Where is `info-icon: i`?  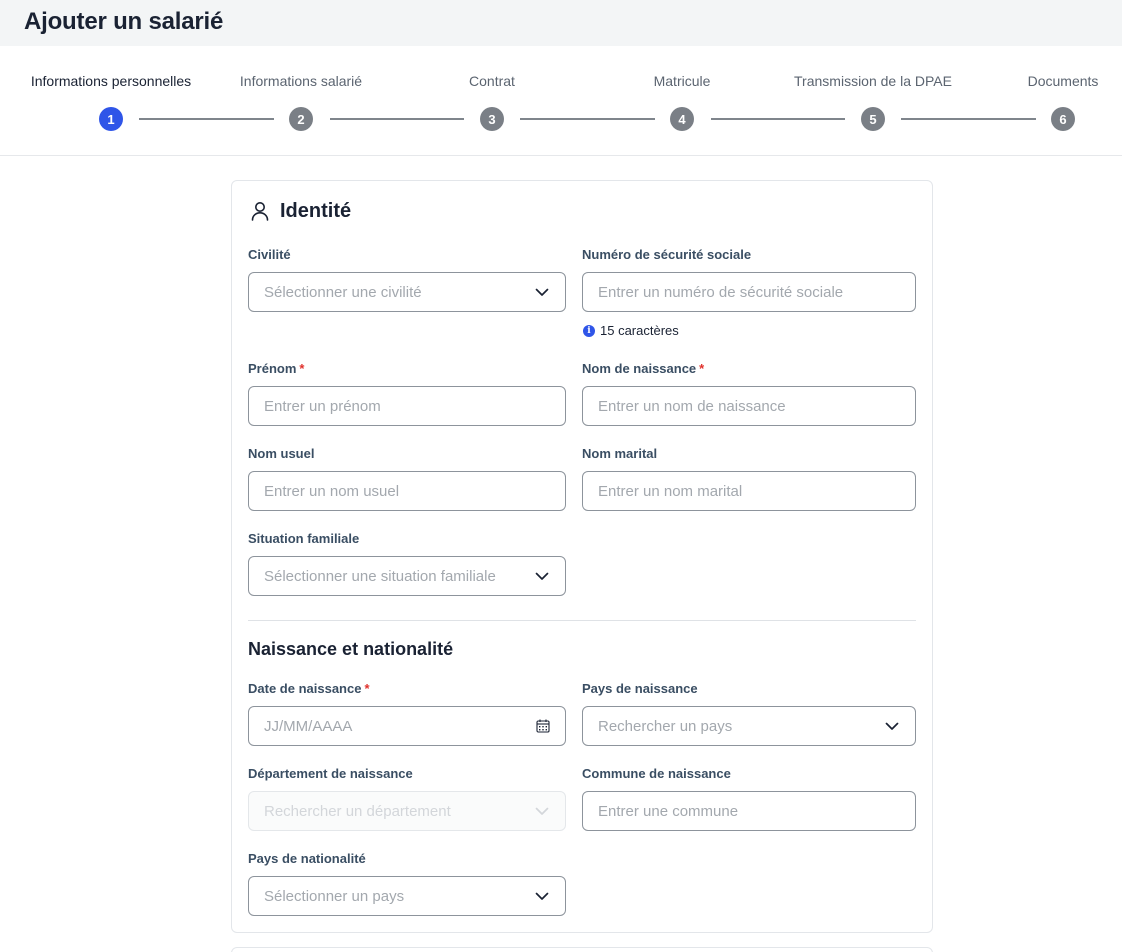 info-icon: i is located at coordinates (589, 330).